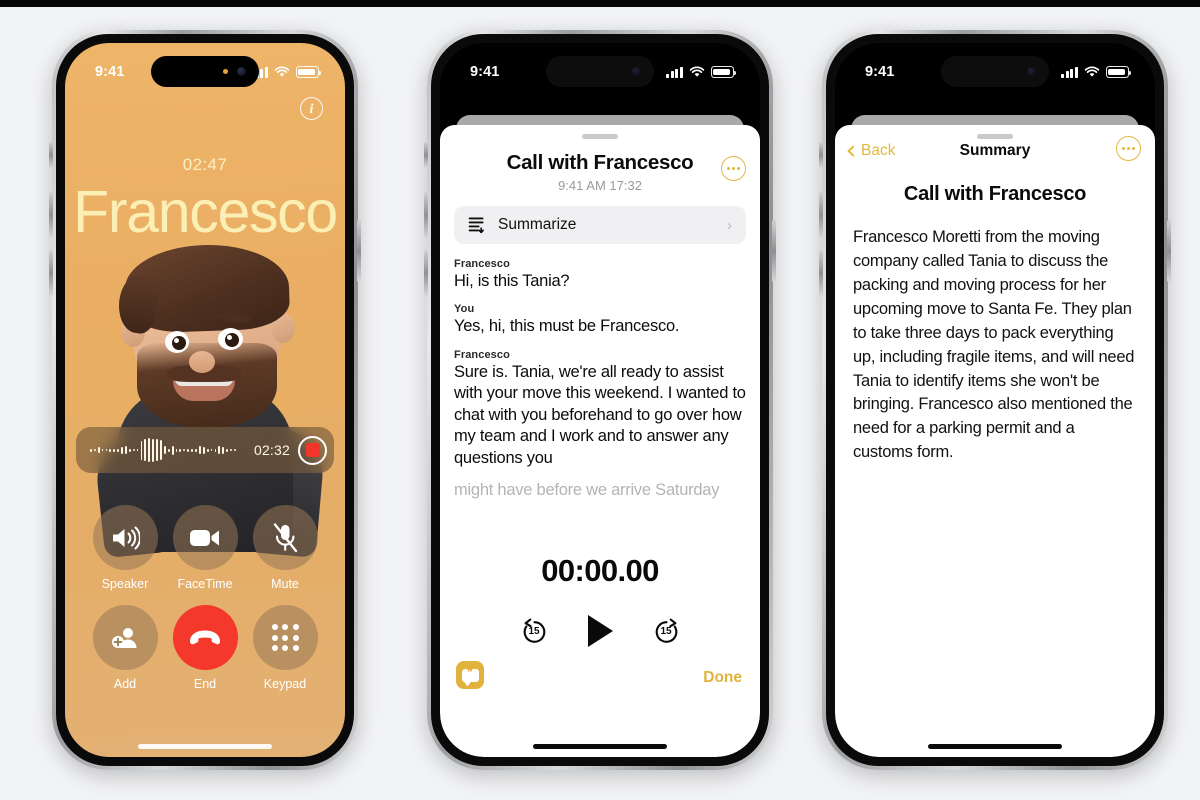  Describe the element at coordinates (285, 584) in the screenshot. I see `mute-label: Mute` at that location.